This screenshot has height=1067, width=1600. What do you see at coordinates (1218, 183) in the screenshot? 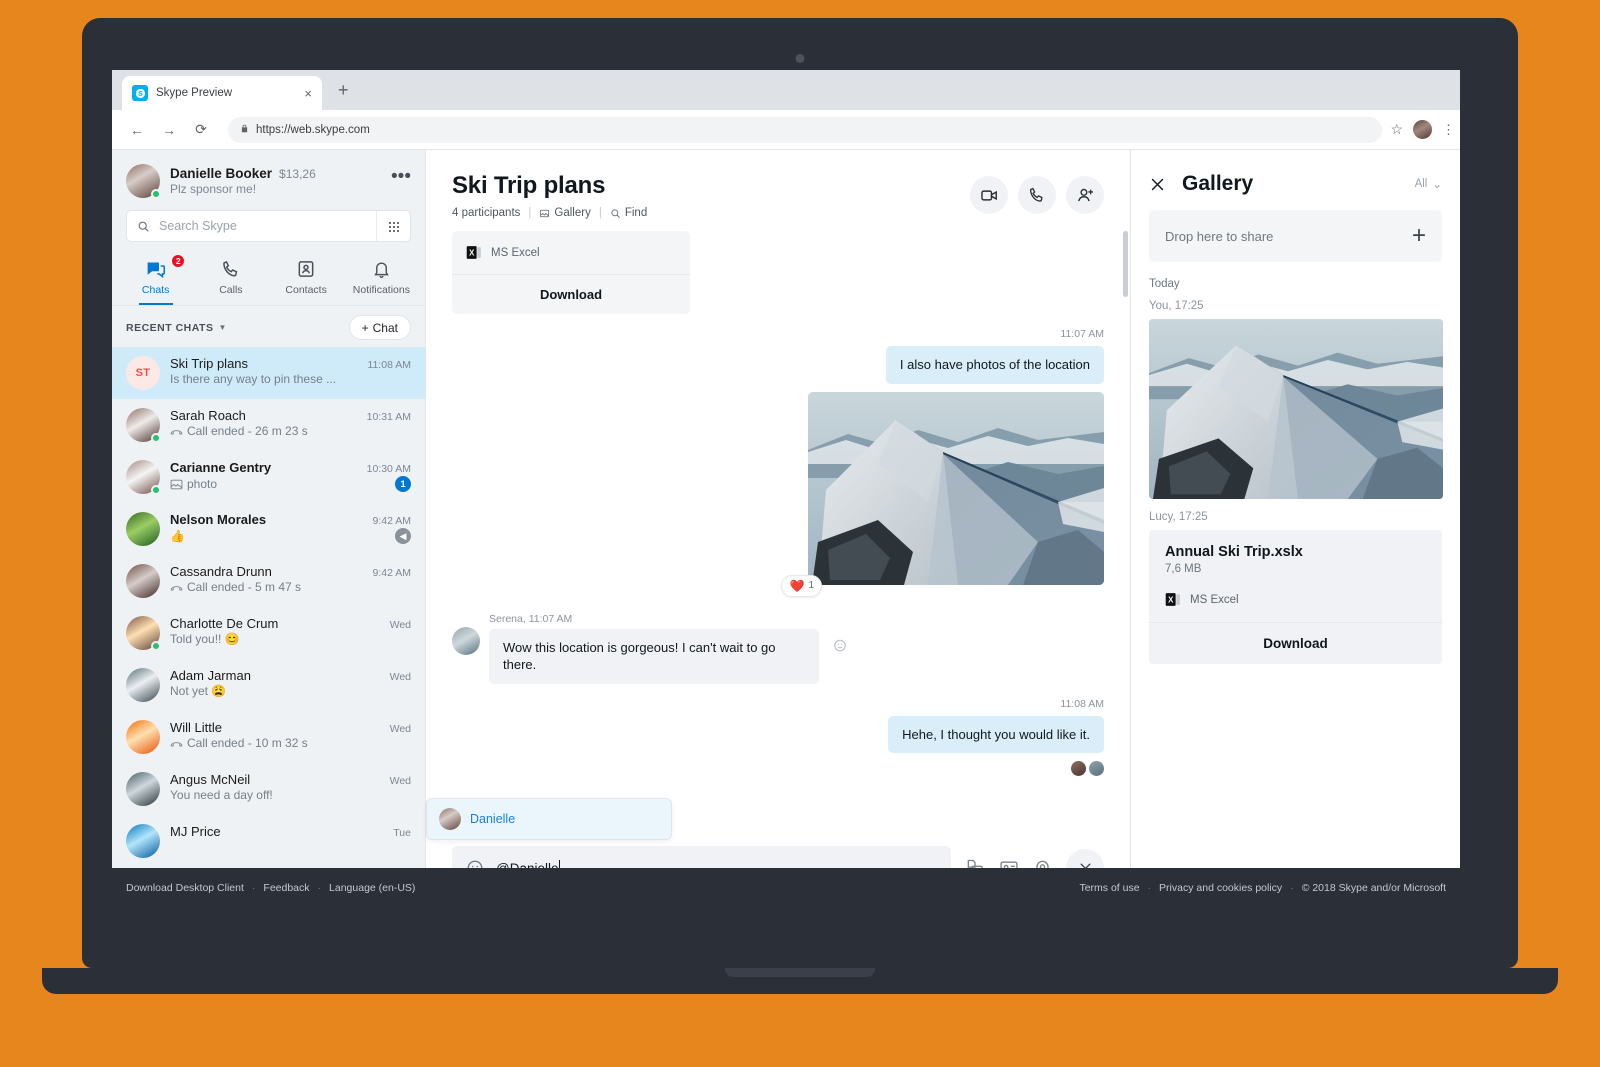
I see `gallery-title: Gallery` at bounding box center [1218, 183].